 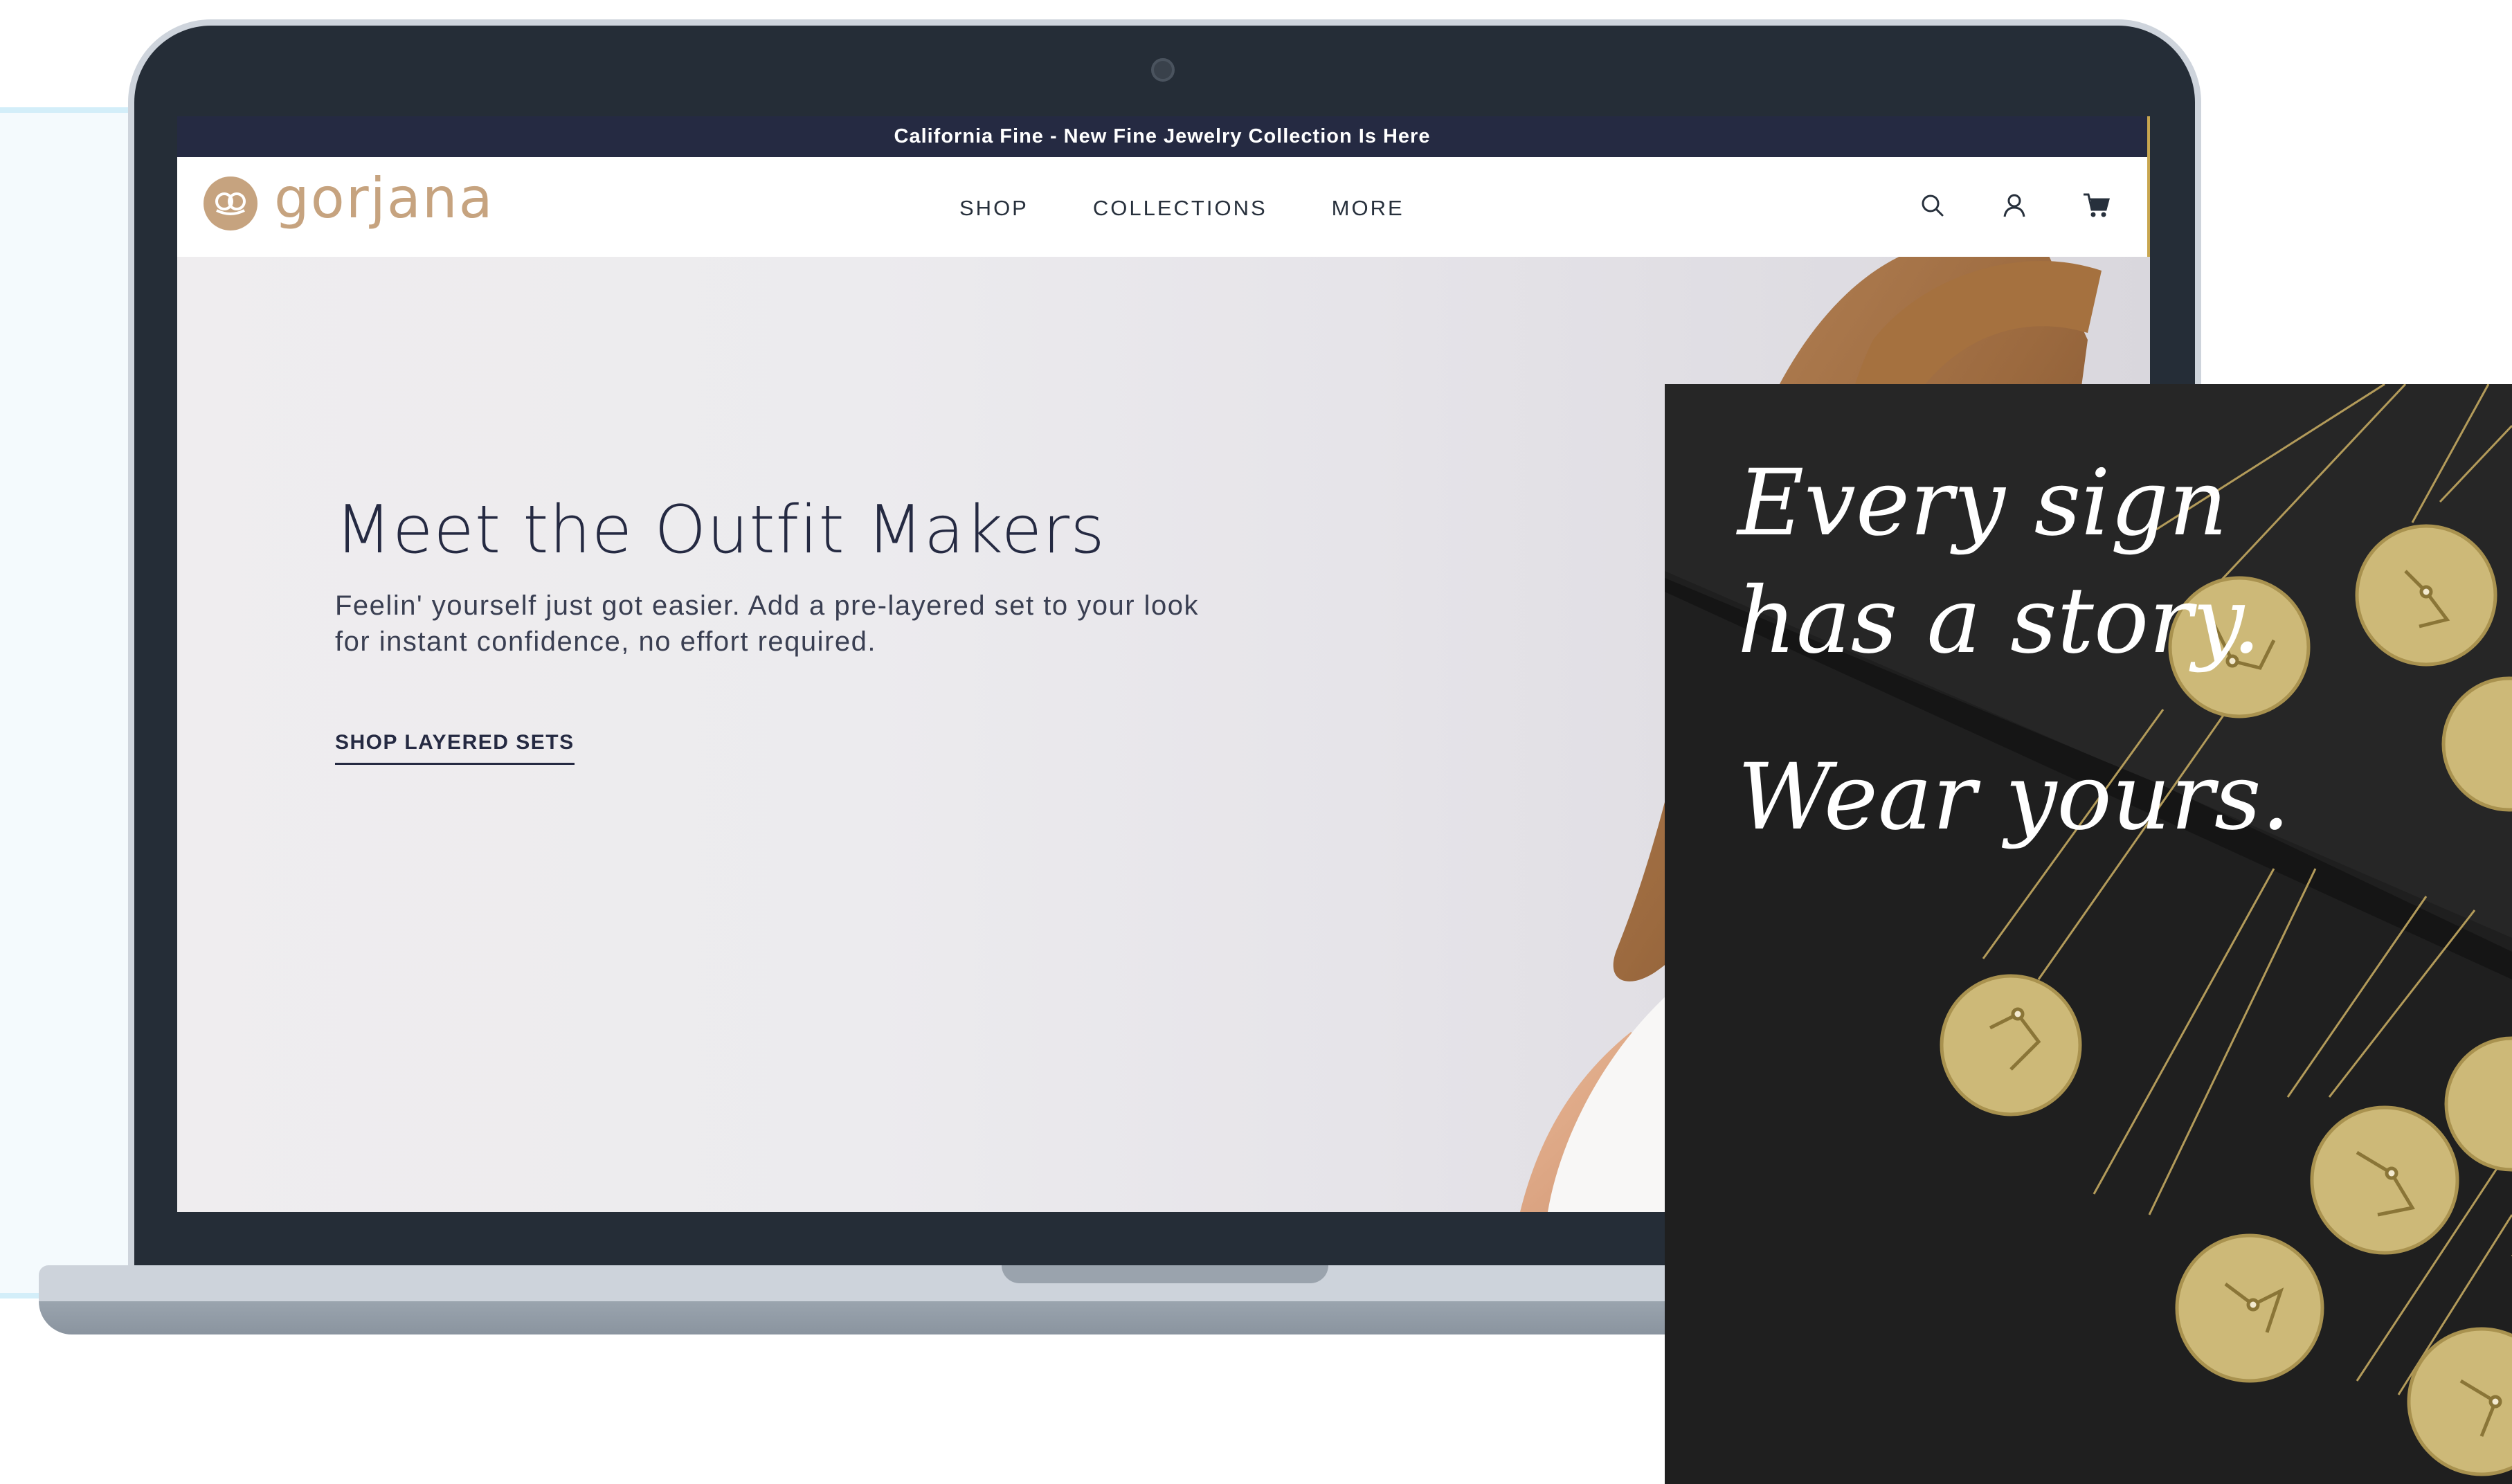 What do you see at coordinates (1999, 621) in the screenshot?
I see `promo-line-2: has a story.` at bounding box center [1999, 621].